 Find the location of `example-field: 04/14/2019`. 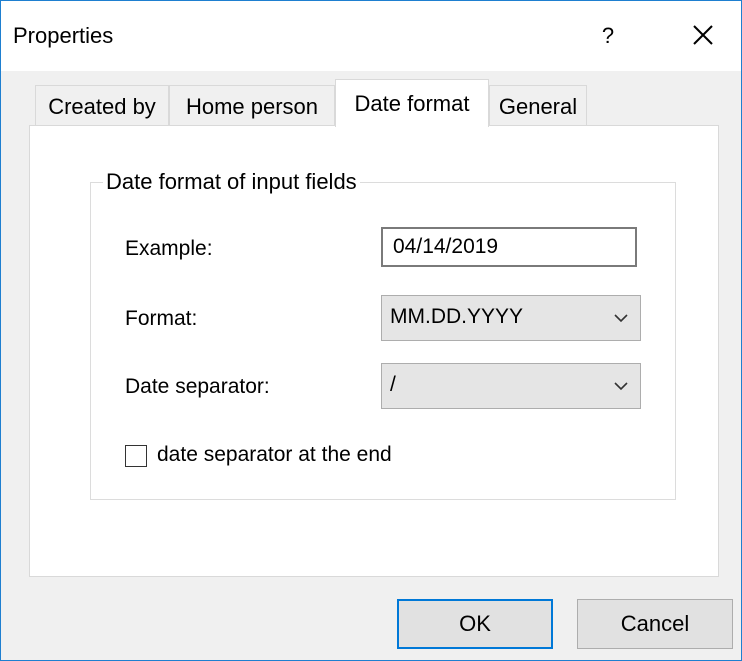

example-field: 04/14/2019 is located at coordinates (509, 247).